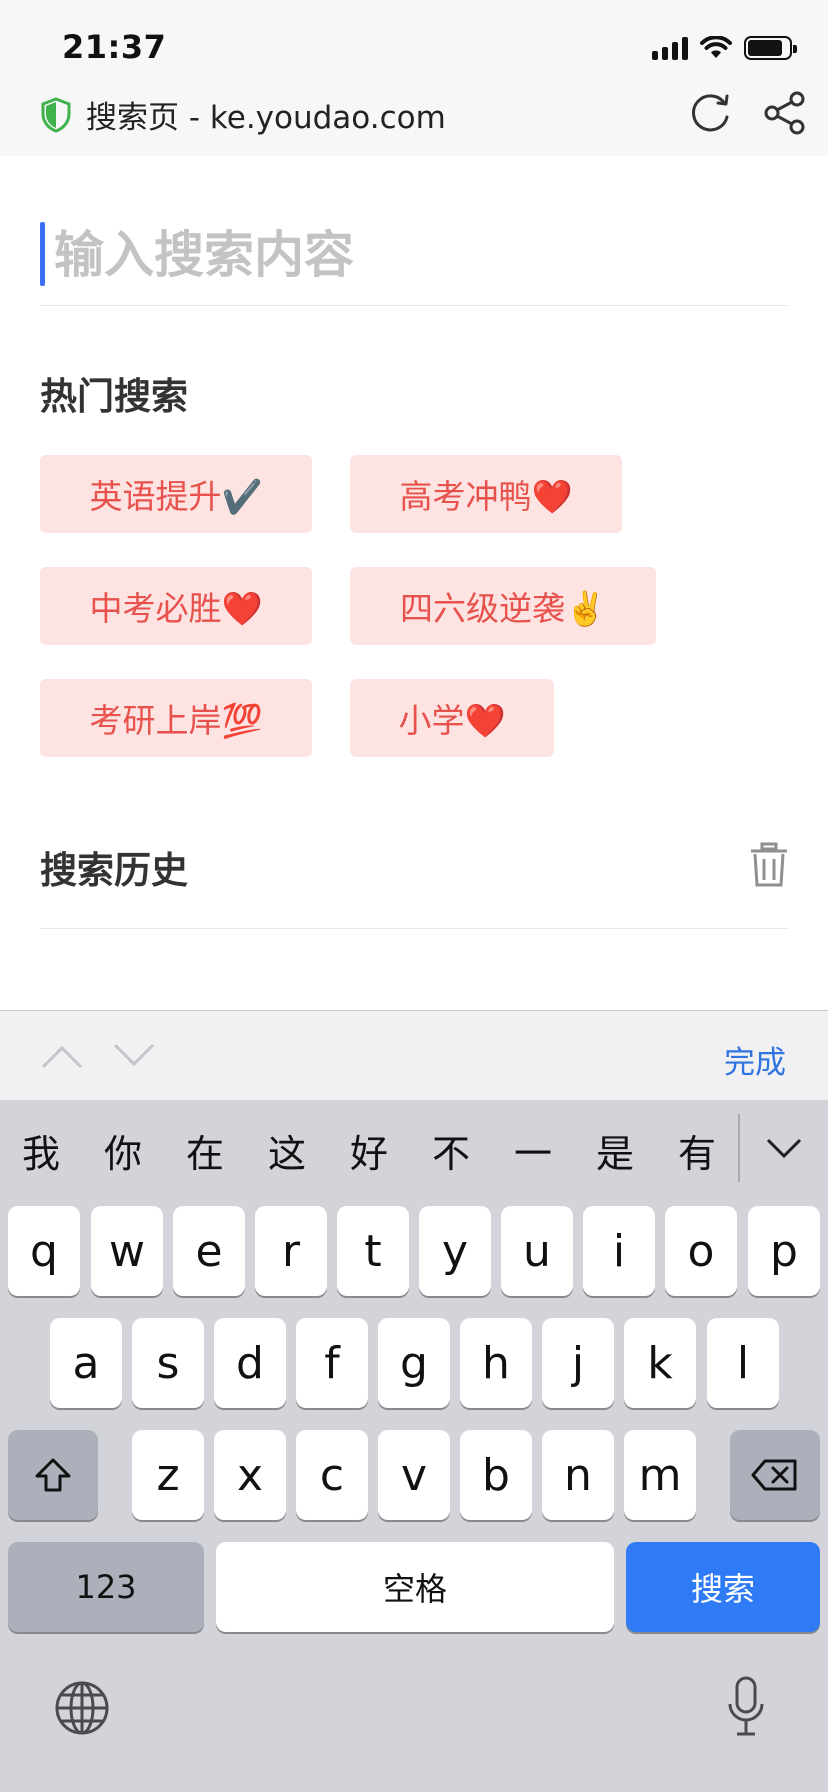 The height and width of the screenshot is (1792, 828). Describe the element at coordinates (250, 1363) in the screenshot. I see `key-d: d` at that location.